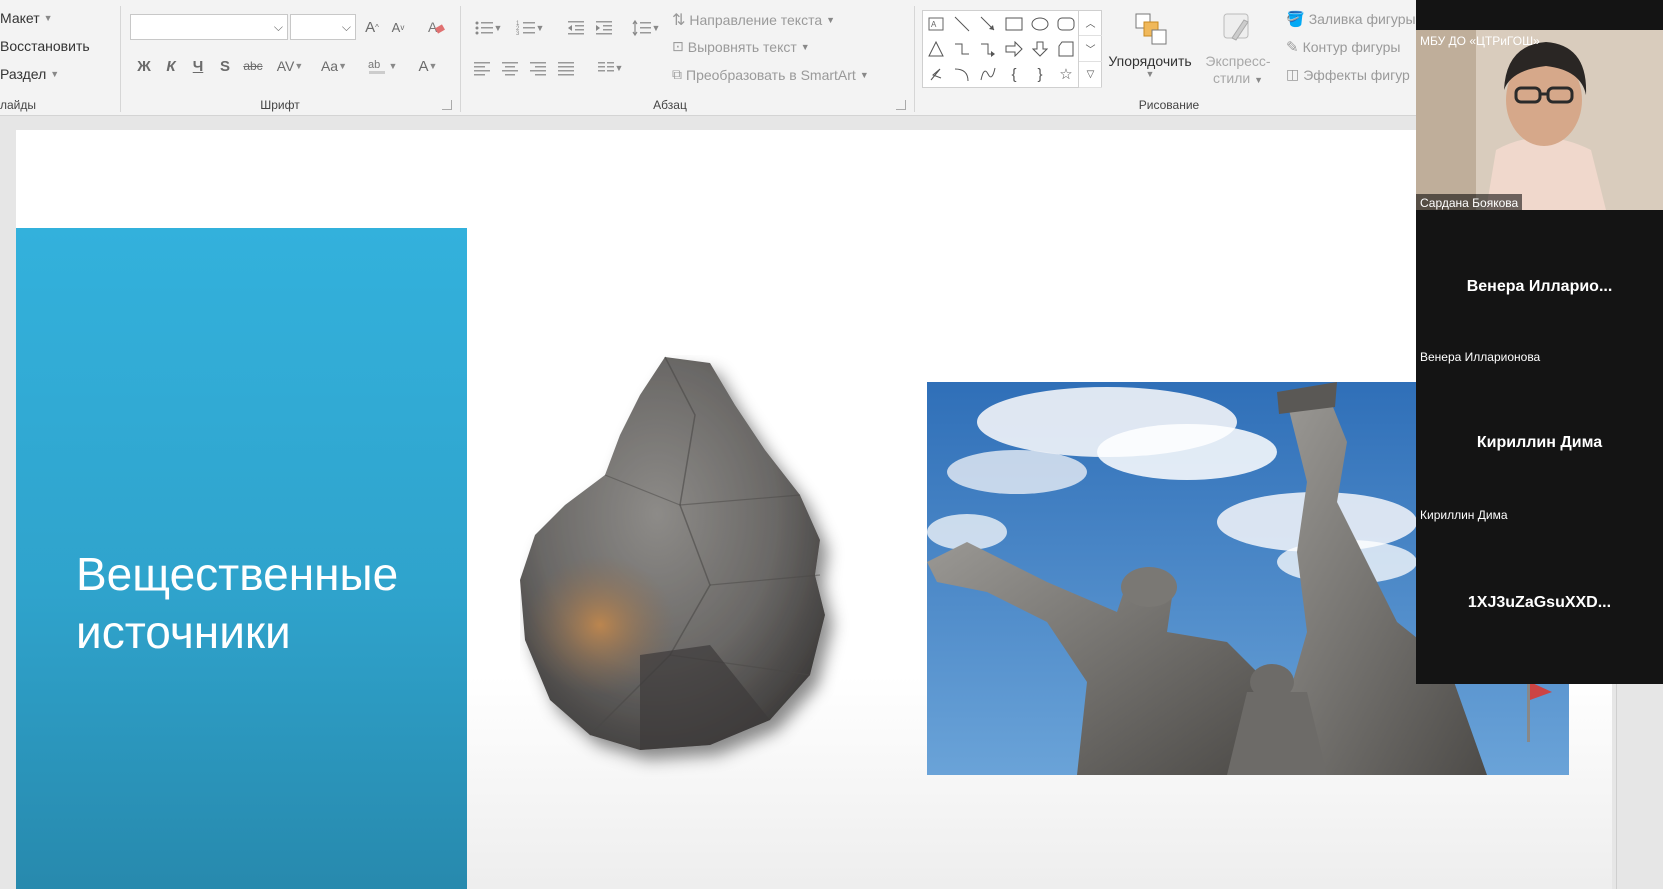  I want to click on italic-button: К, so click(171, 66).